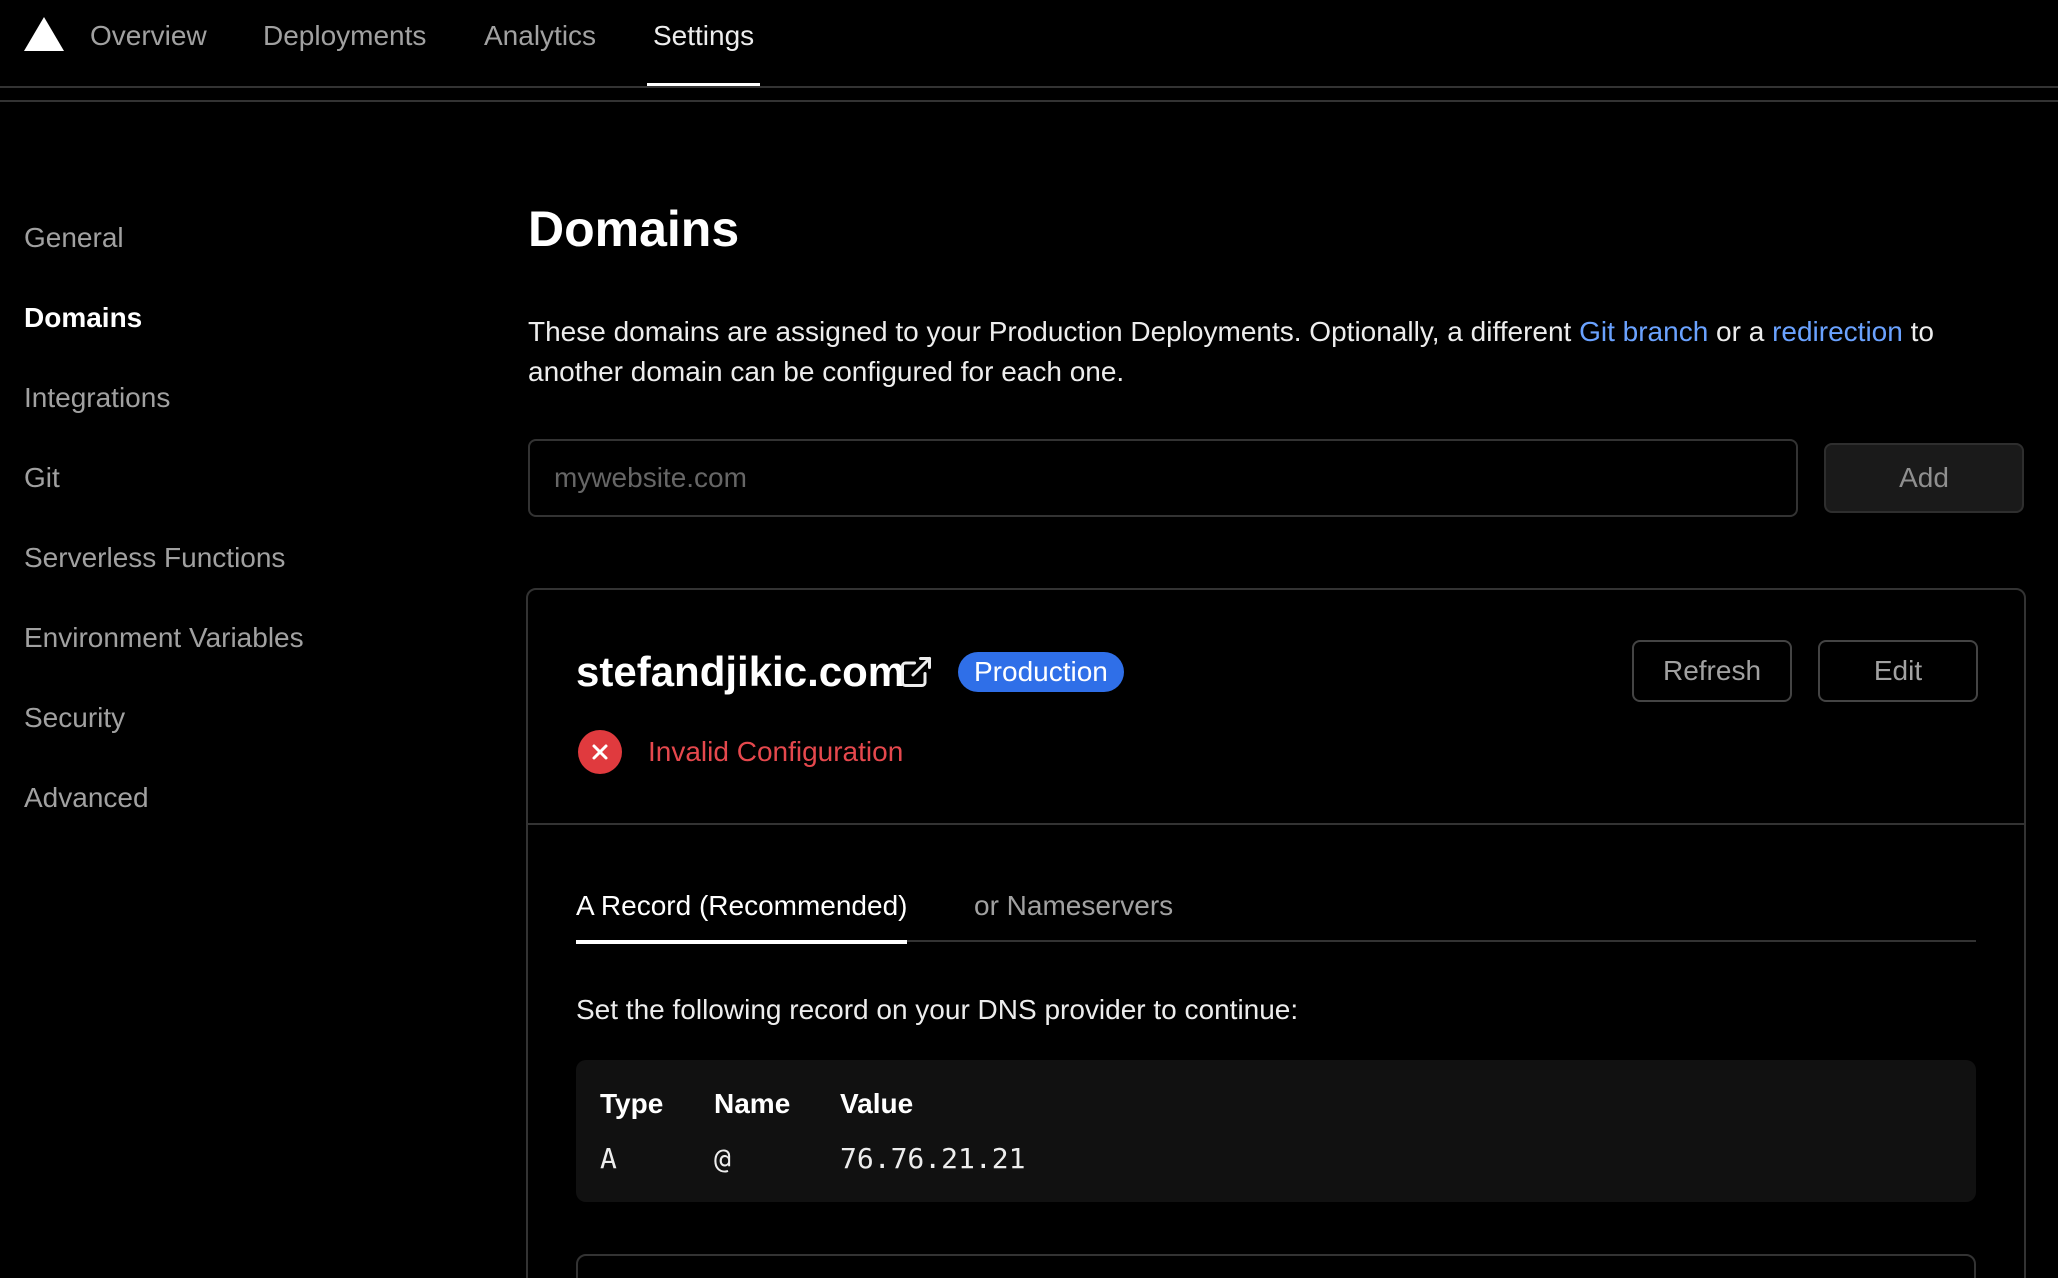 The height and width of the screenshot is (1278, 2058). What do you see at coordinates (86, 798) in the screenshot?
I see `sidebar-item-advanced: Advanced` at bounding box center [86, 798].